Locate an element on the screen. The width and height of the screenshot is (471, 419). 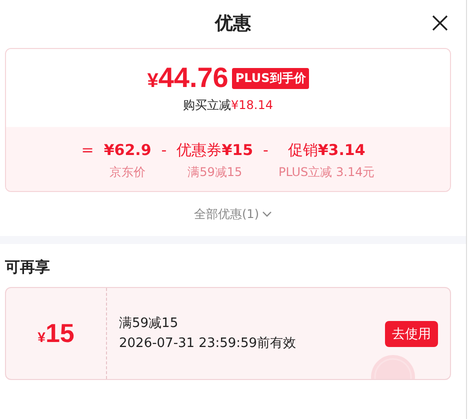
close-icon is located at coordinates (440, 23).